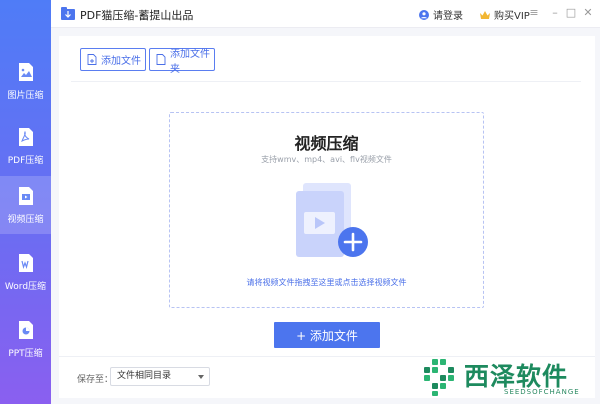 Image resolution: width=600 pixels, height=404 pixels. What do you see at coordinates (25, 95) in the screenshot?
I see `sidebar-item-label: 图片压缩` at bounding box center [25, 95].